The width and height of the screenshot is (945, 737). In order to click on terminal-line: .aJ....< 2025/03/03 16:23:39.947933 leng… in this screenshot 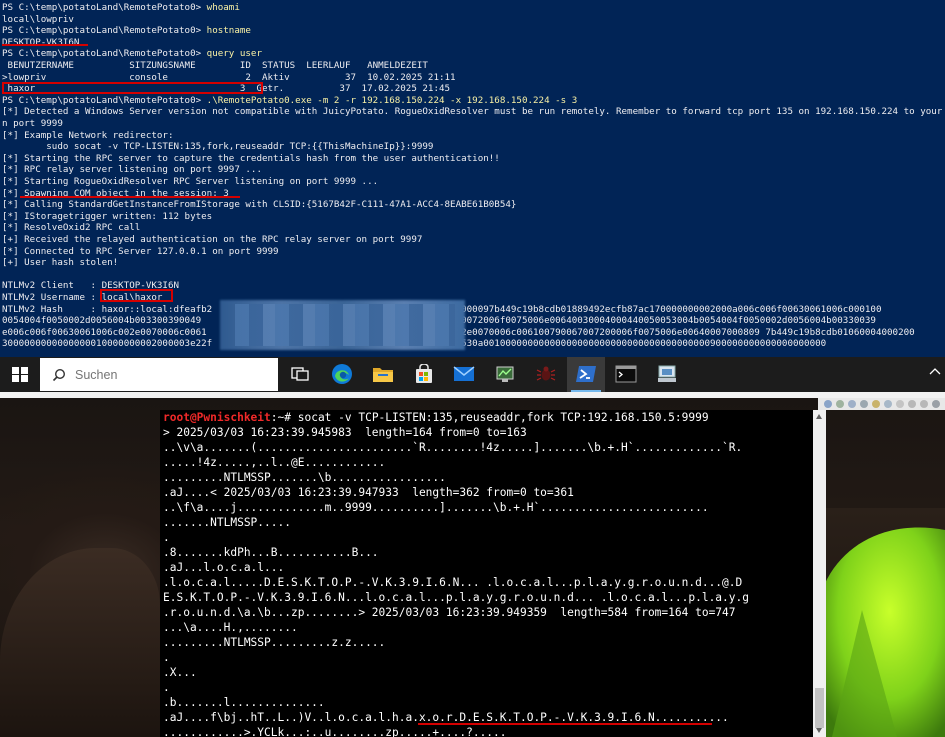, I will do `click(368, 492)`.